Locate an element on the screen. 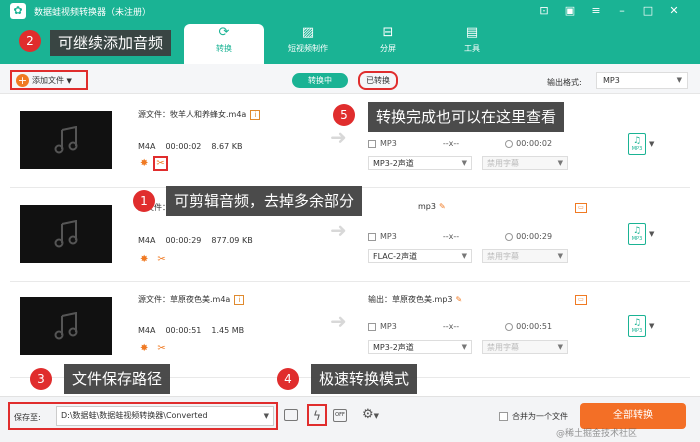 This screenshot has width=700, height=442. audio-track-value: FLAC-2声道 is located at coordinates (395, 256).